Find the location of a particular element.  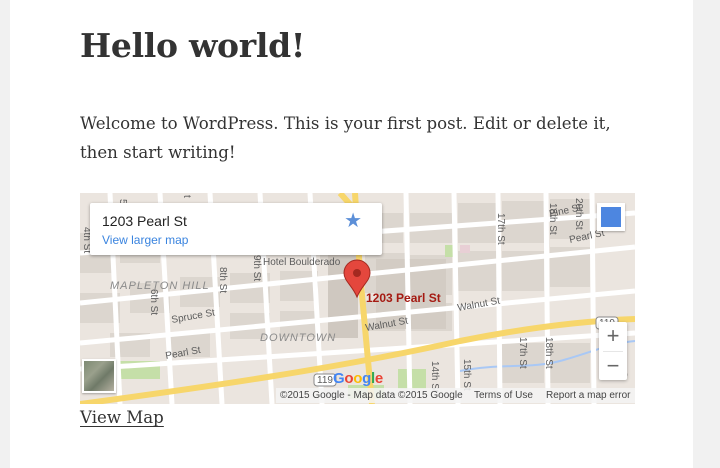

map-copyright: ©2015 Google - Map data ©2015 Google is located at coordinates (371, 395).